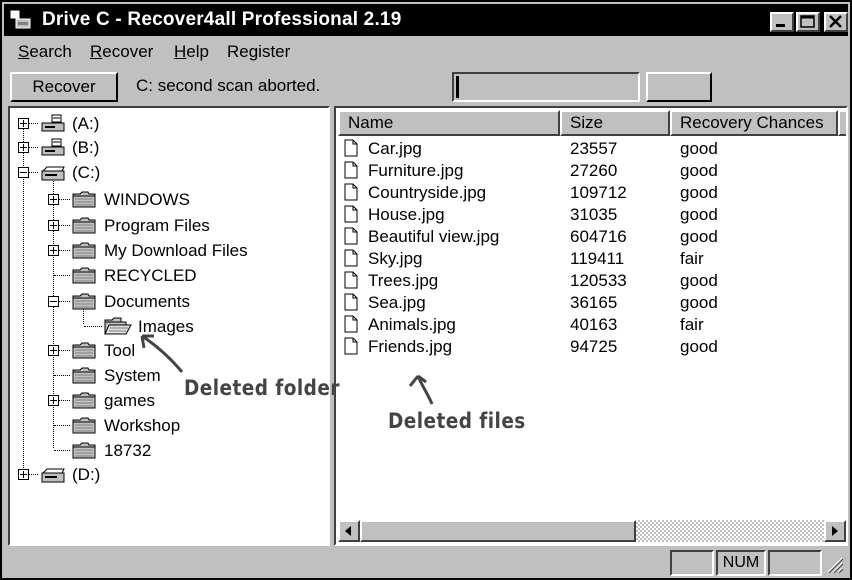 The height and width of the screenshot is (580, 852). Describe the element at coordinates (53, 123) in the screenshot. I see `floppy-drive-icon` at that location.